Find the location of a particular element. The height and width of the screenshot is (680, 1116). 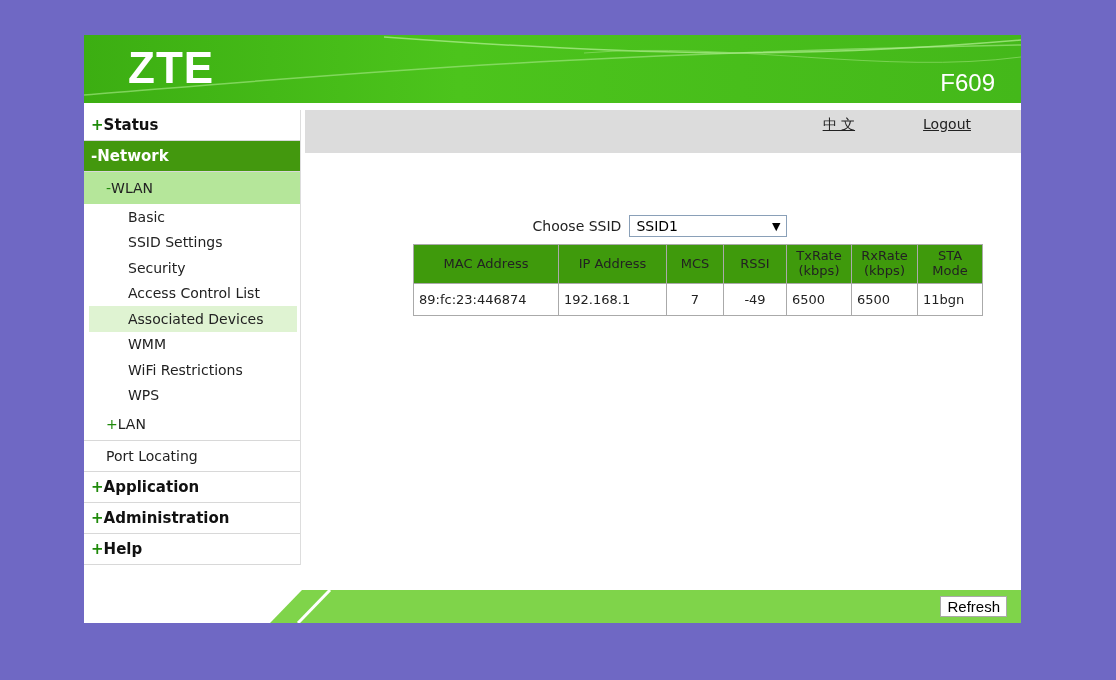

column-header: STA Mode is located at coordinates (950, 264).